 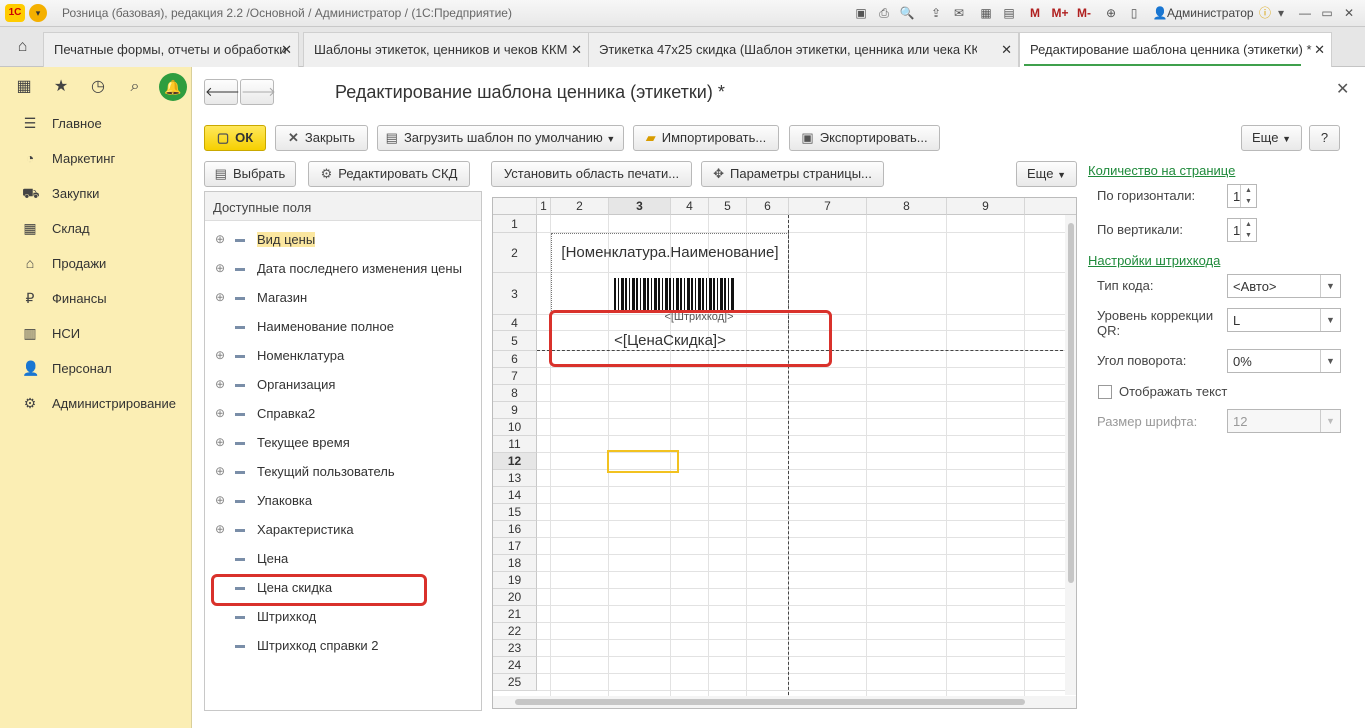 I want to click on forward-button: 🡒, so click(x=258, y=92).